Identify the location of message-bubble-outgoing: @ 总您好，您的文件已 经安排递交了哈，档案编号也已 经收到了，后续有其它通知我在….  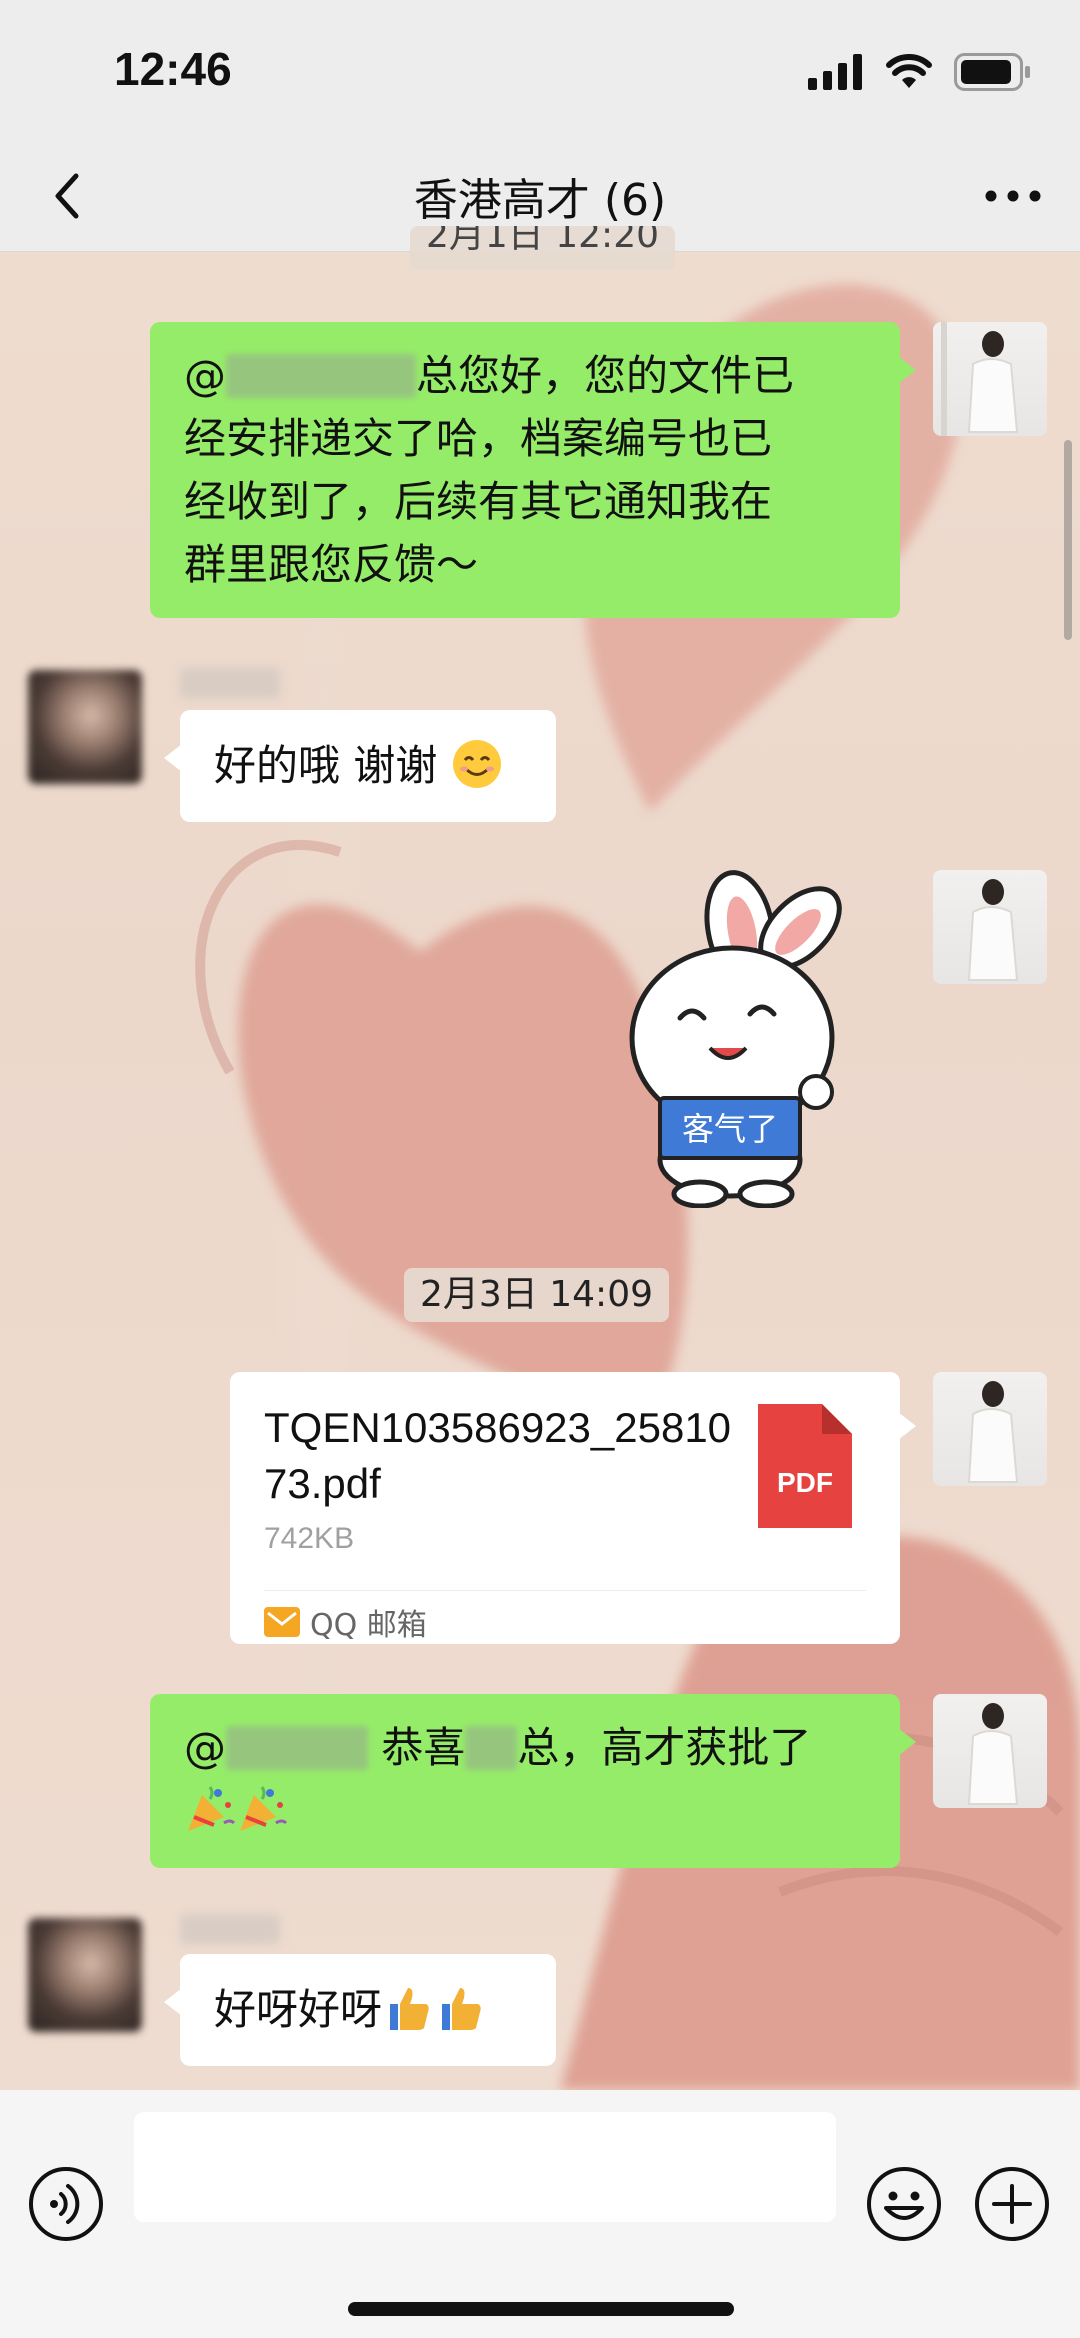
(533, 470).